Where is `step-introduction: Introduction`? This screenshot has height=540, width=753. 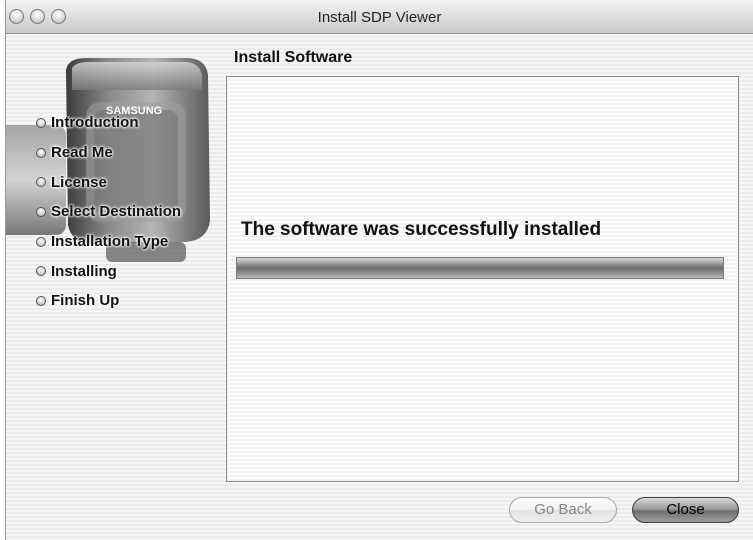
step-introduction: Introduction is located at coordinates (108, 123).